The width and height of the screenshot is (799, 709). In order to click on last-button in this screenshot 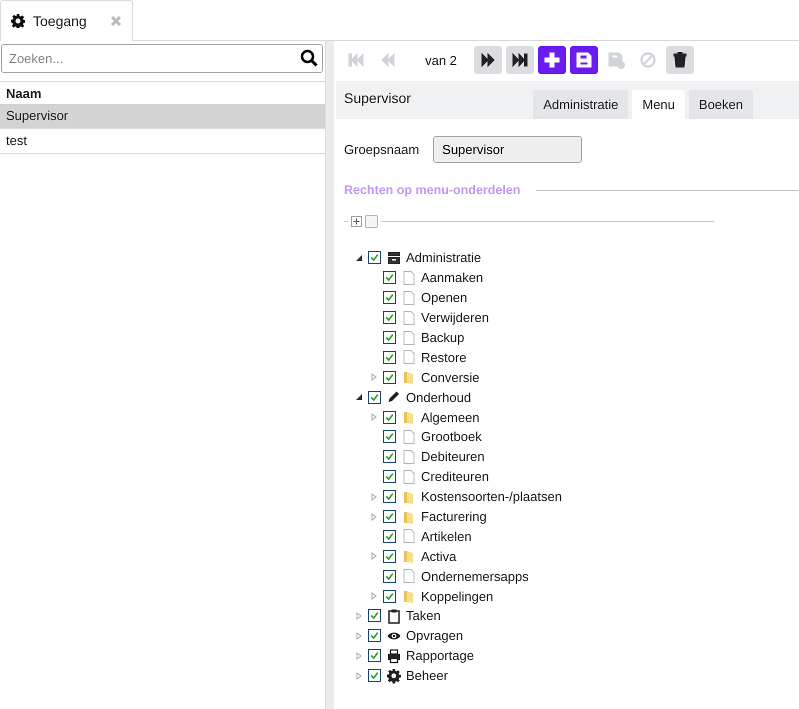, I will do `click(520, 60)`.